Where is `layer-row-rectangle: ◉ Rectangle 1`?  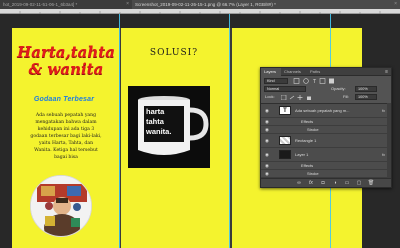
layer-row-rectangle: ◉ Rectangle 1 is located at coordinates (326, 141).